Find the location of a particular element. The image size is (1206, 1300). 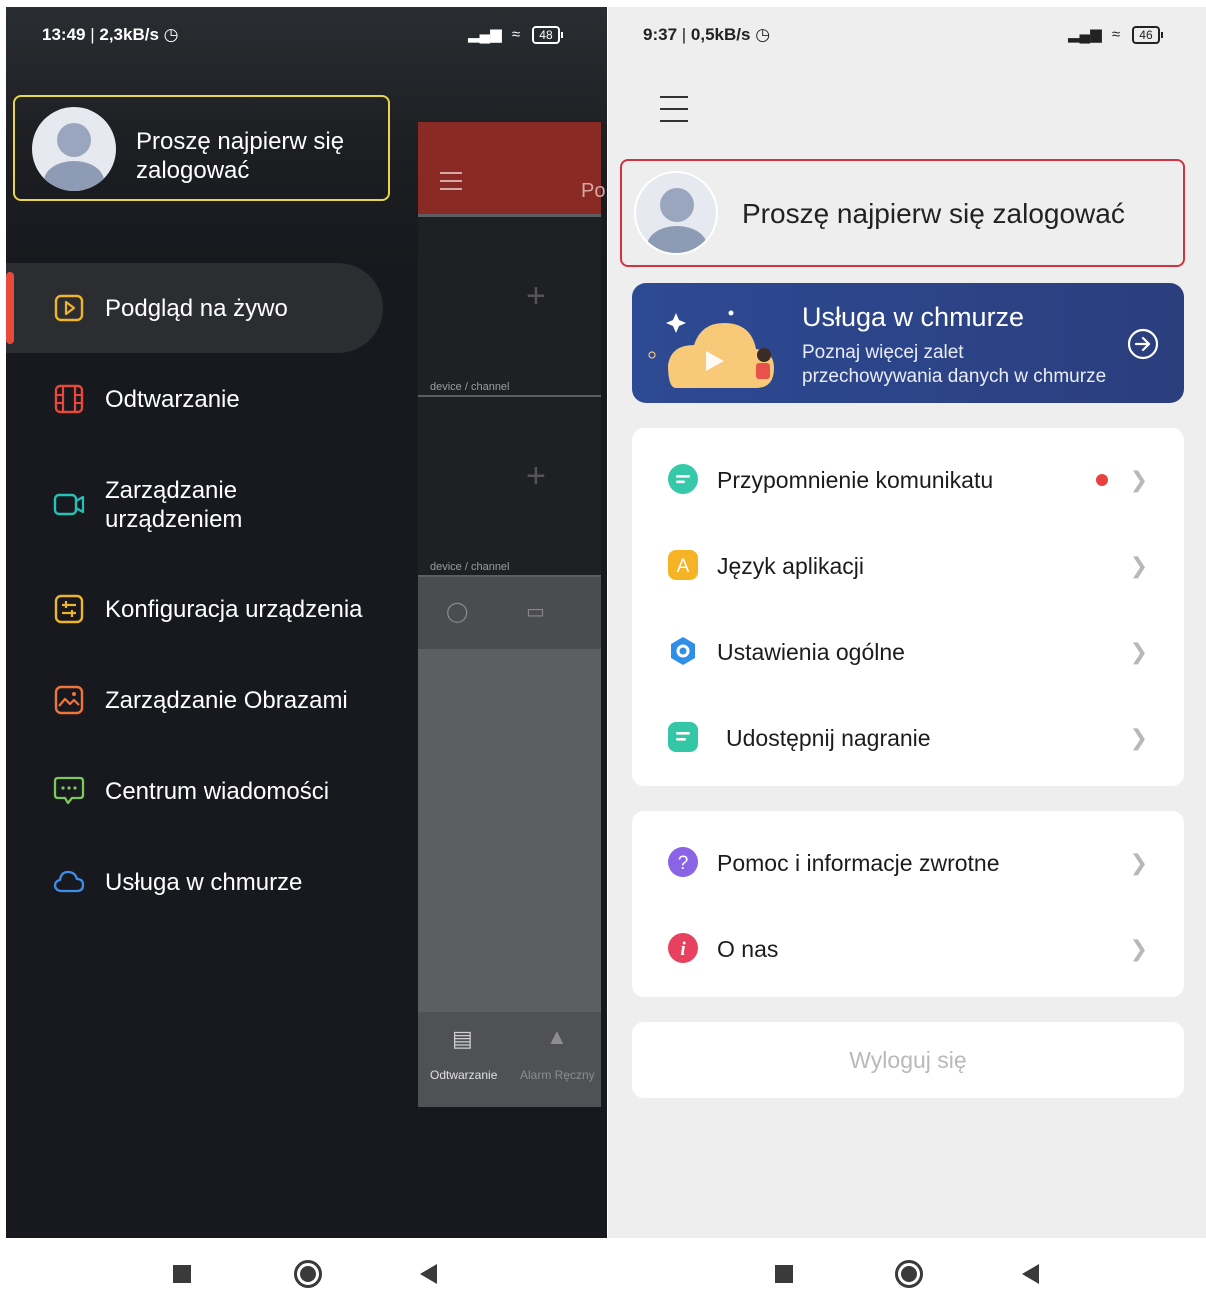

menu-item-playback: Odtwarzanie is located at coordinates (306, 399).